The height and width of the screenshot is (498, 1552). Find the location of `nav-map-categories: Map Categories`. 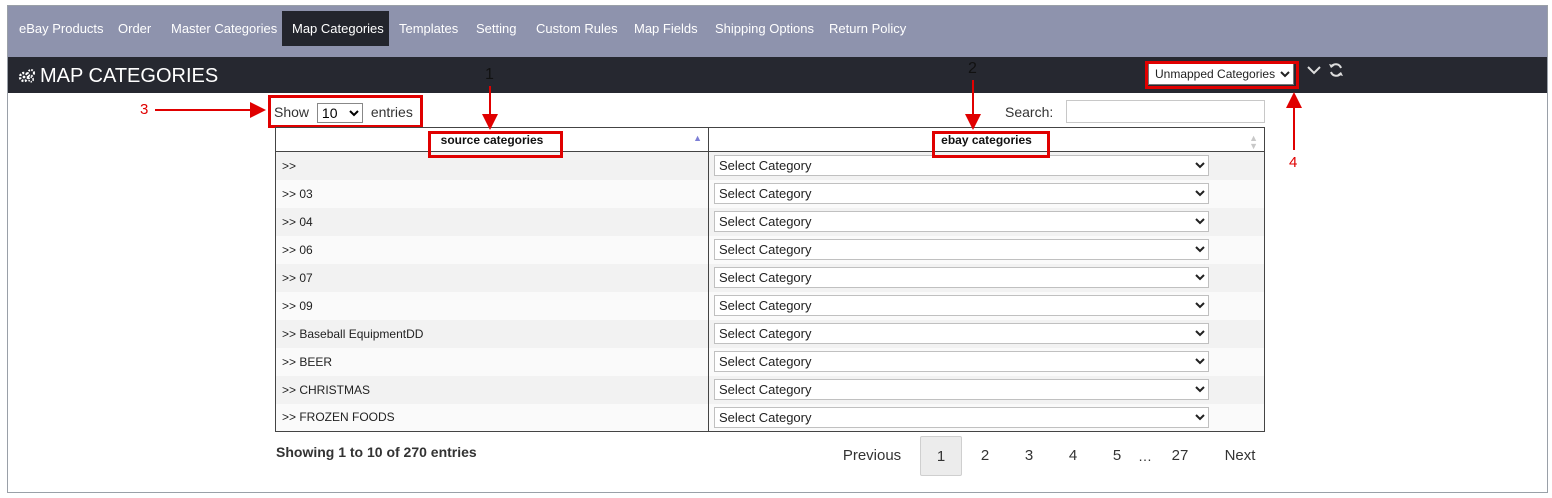

nav-map-categories: Map Categories is located at coordinates (335, 28).